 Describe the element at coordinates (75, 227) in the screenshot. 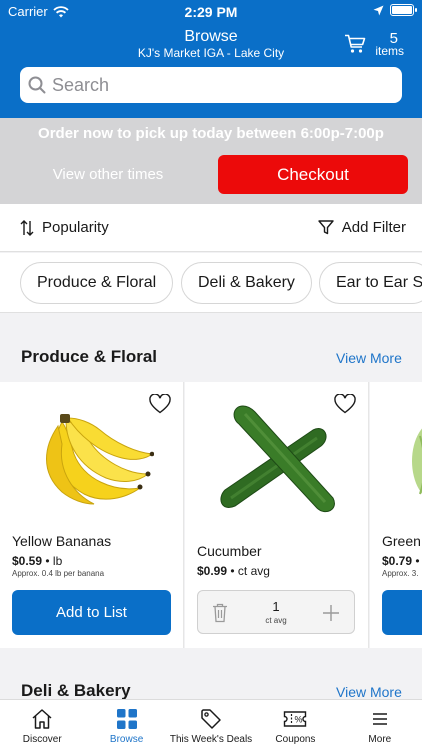

I see `sort-label: Popularity` at that location.